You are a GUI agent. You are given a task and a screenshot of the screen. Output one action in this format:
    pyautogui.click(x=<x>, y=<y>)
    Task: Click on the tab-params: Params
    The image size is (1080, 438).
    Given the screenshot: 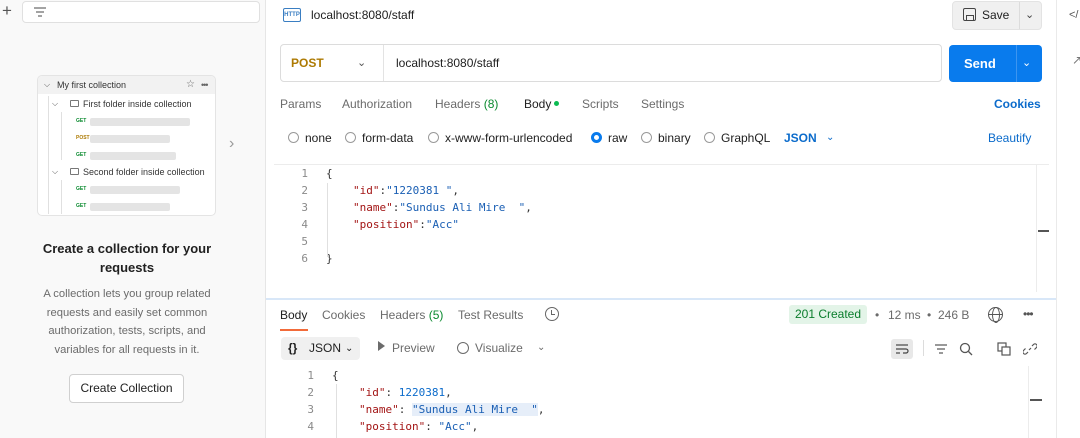 What is the action you would take?
    pyautogui.click(x=300, y=104)
    